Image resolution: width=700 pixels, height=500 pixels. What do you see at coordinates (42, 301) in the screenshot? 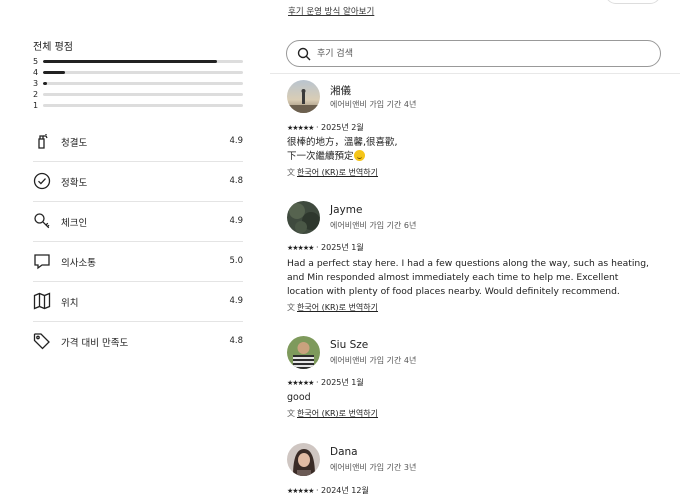
I see `map-icon` at bounding box center [42, 301].